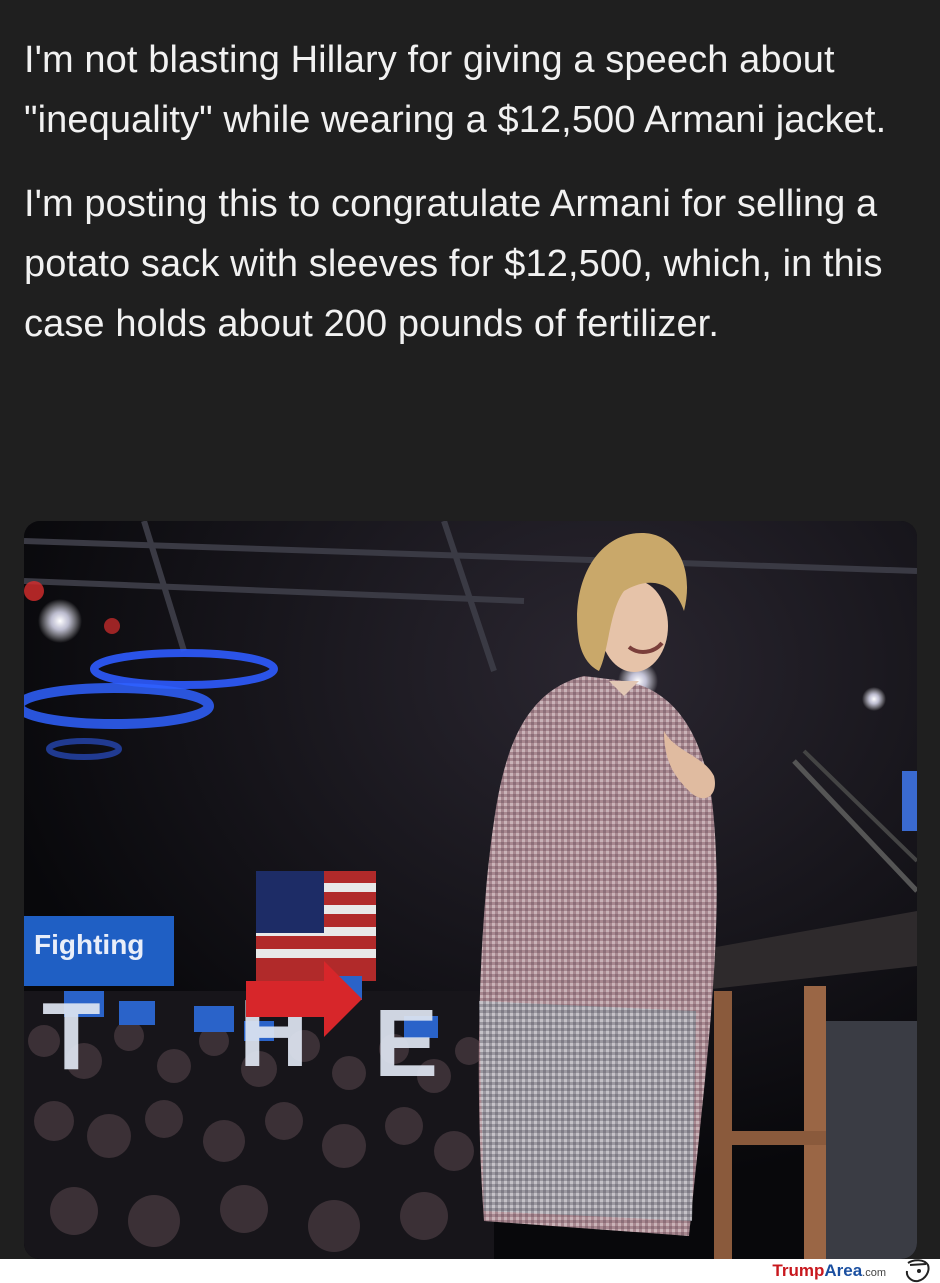 The image size is (940, 1283). What do you see at coordinates (874, 1273) in the screenshot?
I see `watermark-com: .com` at bounding box center [874, 1273].